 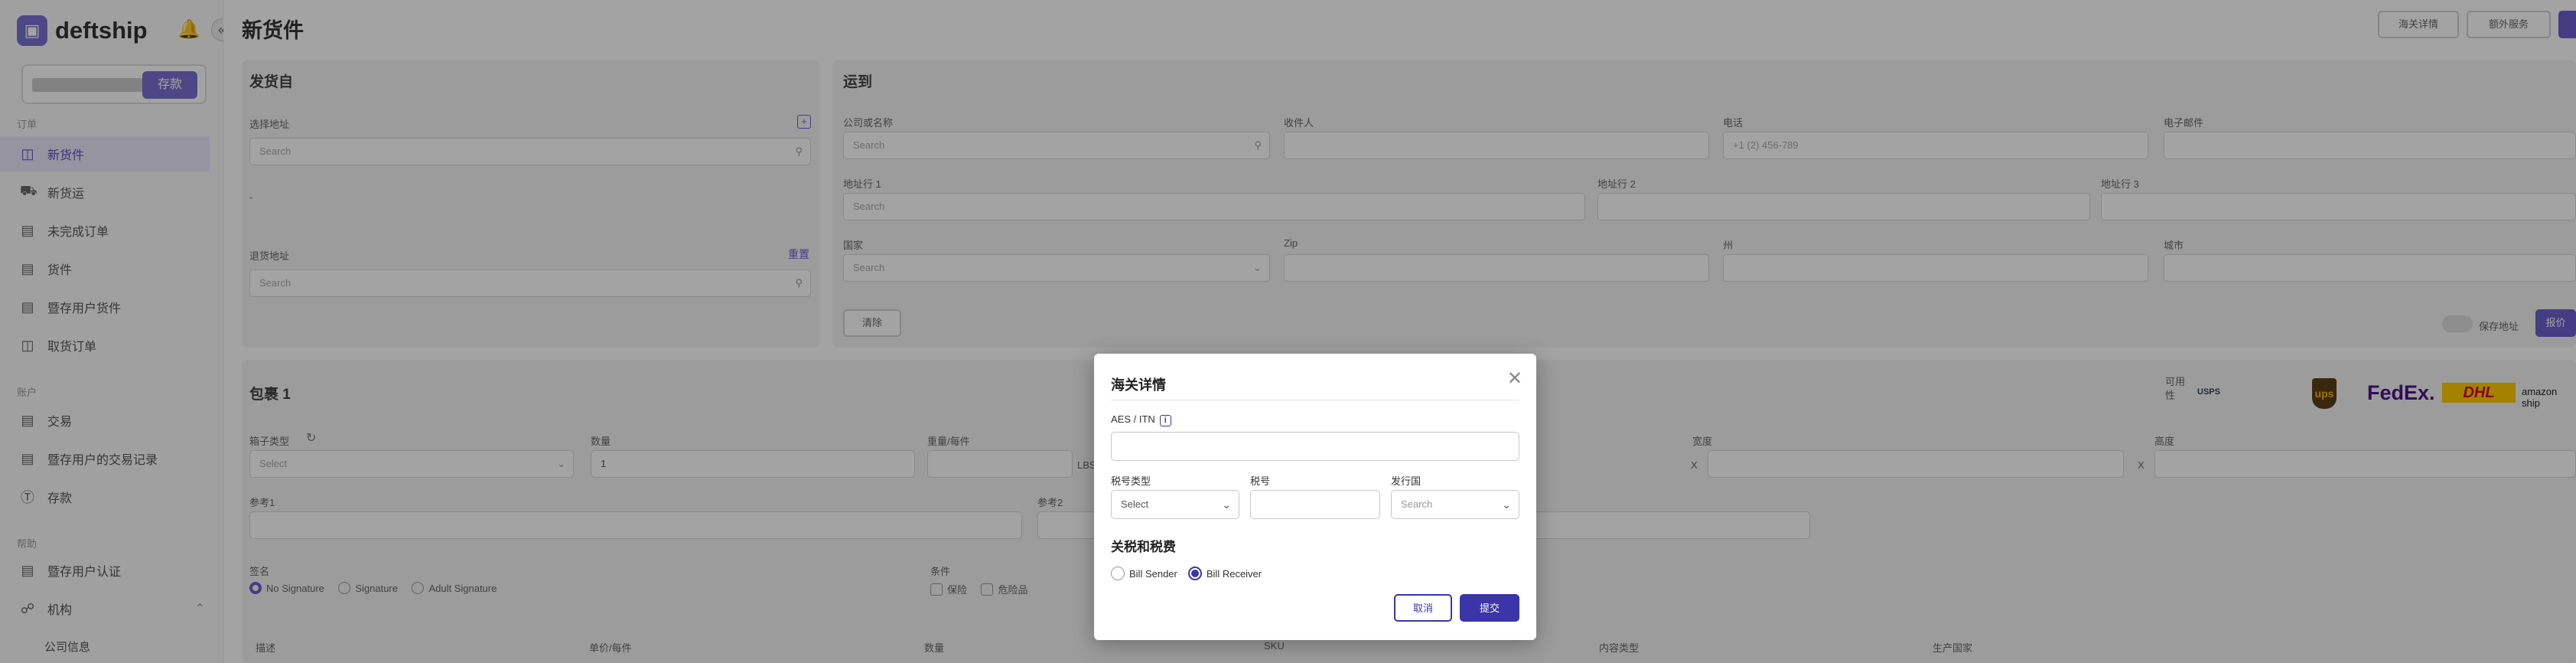 What do you see at coordinates (1165, 421) in the screenshot?
I see `info-icon: i` at bounding box center [1165, 421].